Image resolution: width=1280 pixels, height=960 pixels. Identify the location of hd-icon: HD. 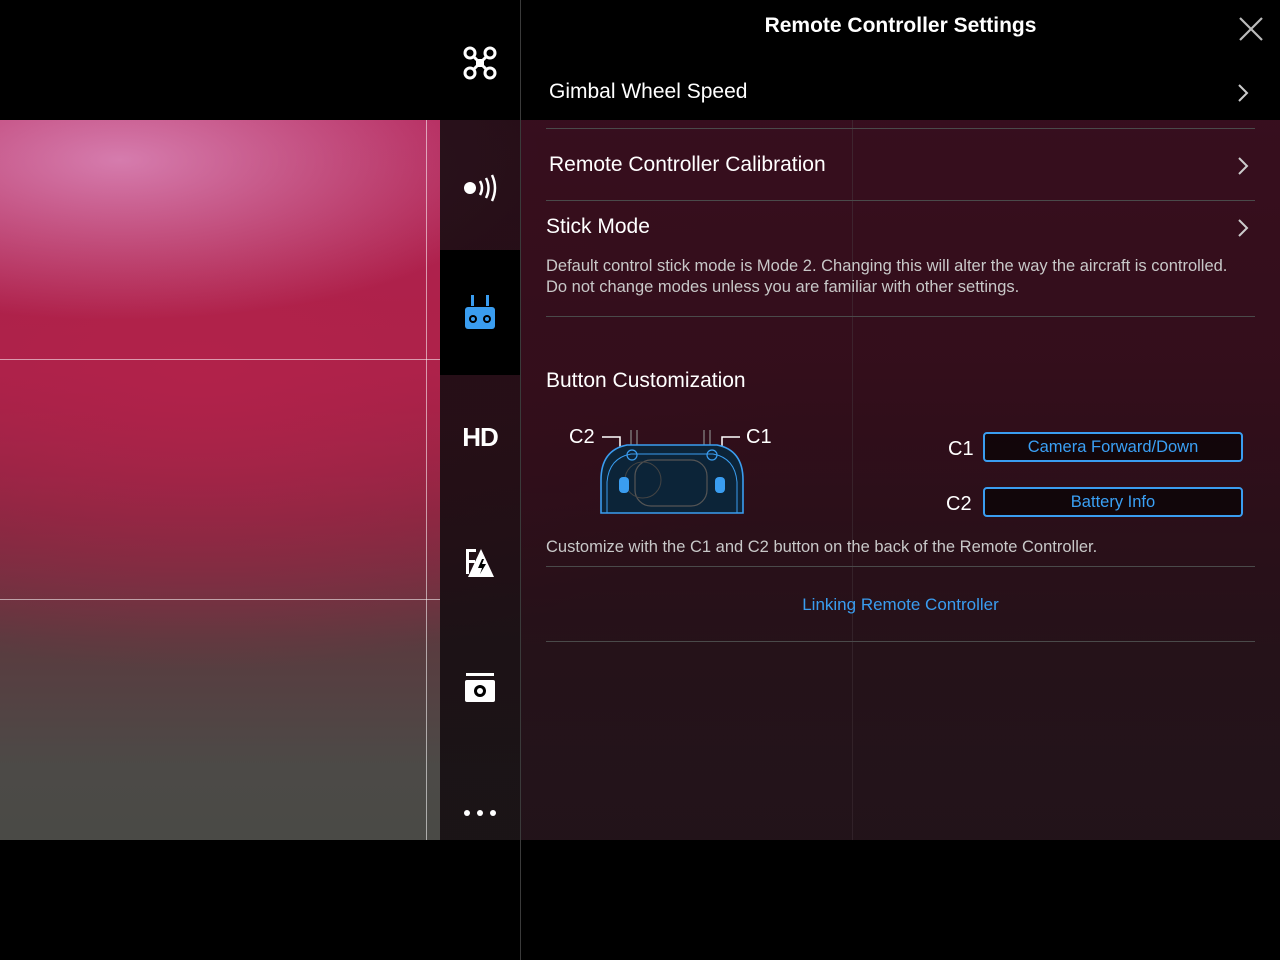
(480, 437).